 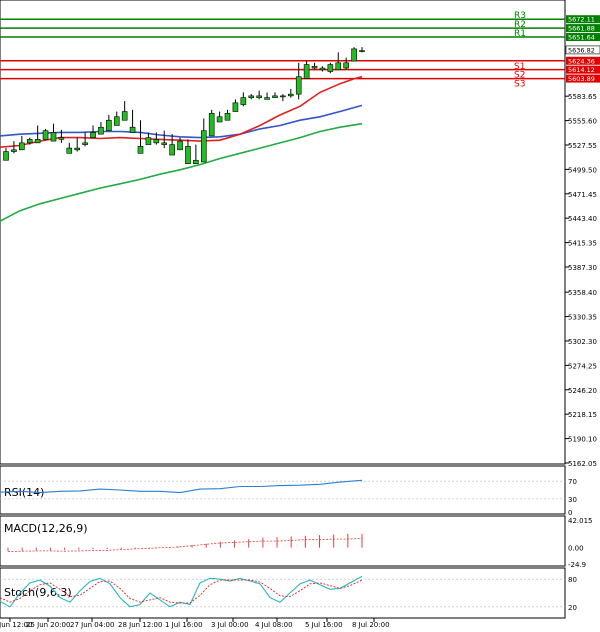 What do you see at coordinates (582, 268) in the screenshot?
I see `price-tick-label: 5387.30` at bounding box center [582, 268].